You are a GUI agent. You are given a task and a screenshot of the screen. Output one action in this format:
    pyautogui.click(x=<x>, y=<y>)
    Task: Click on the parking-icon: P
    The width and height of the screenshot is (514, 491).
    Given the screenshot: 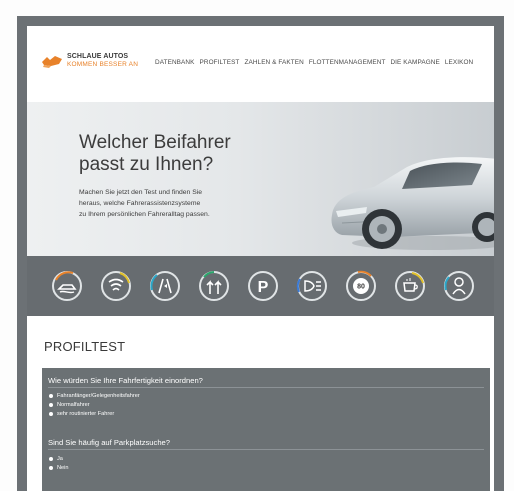 What is the action you would take?
    pyautogui.click(x=263, y=286)
    